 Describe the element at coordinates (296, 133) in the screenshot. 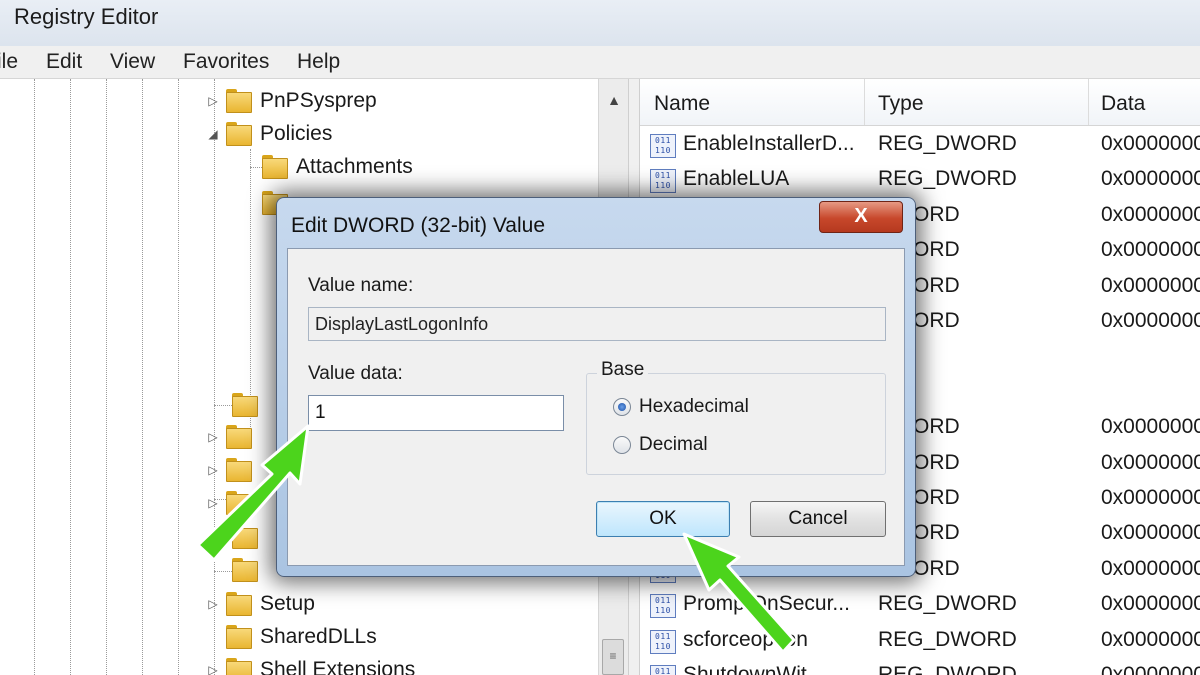

I see `tree-item-label: Policies` at that location.